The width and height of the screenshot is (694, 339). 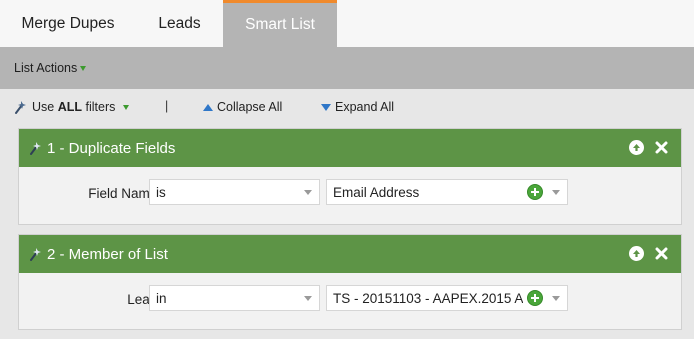 What do you see at coordinates (347, 68) in the screenshot?
I see `list-actions-bar: List Actions` at bounding box center [347, 68].